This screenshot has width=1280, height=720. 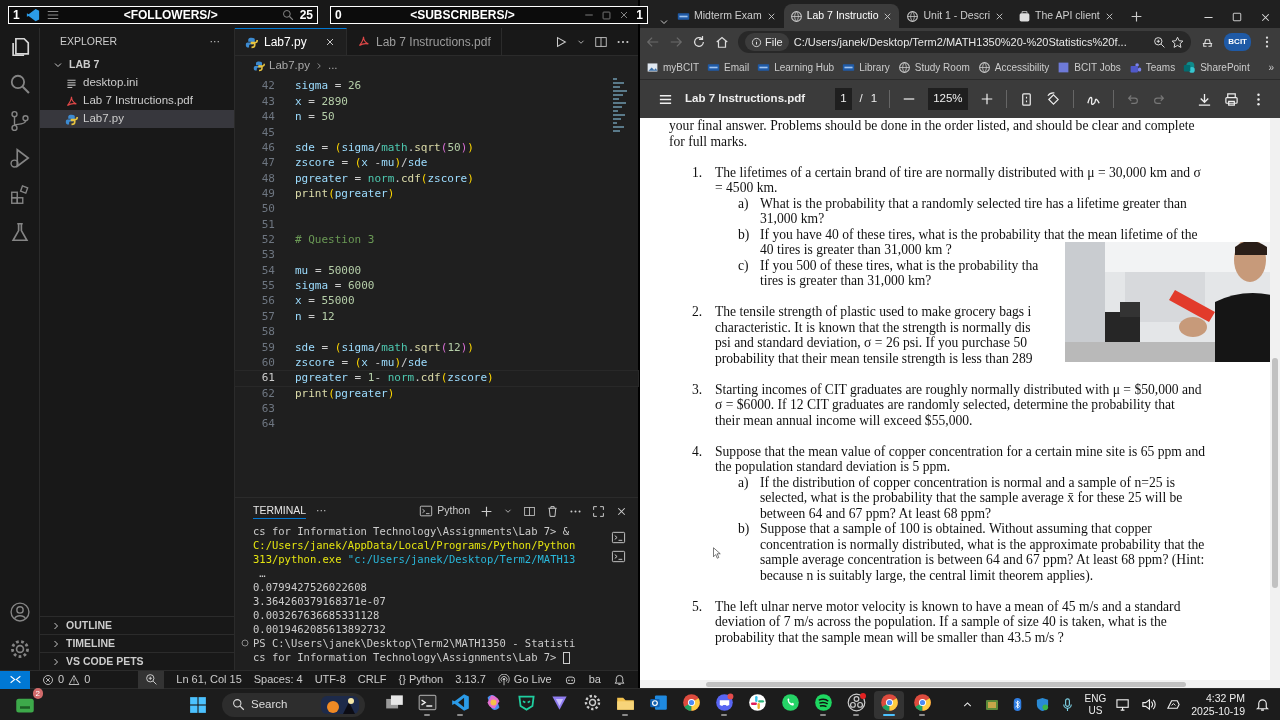 I want to click on file-item: Lab 7 Instructions.pdf, so click(x=137, y=101).